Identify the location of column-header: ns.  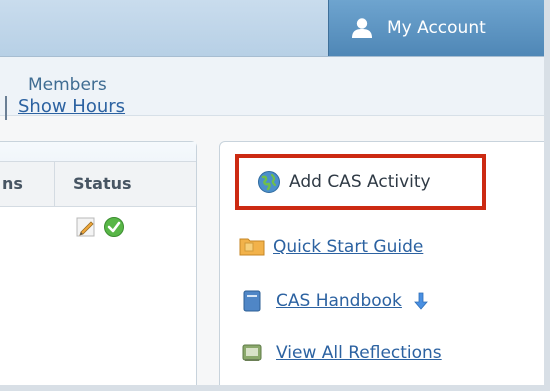
(12, 183).